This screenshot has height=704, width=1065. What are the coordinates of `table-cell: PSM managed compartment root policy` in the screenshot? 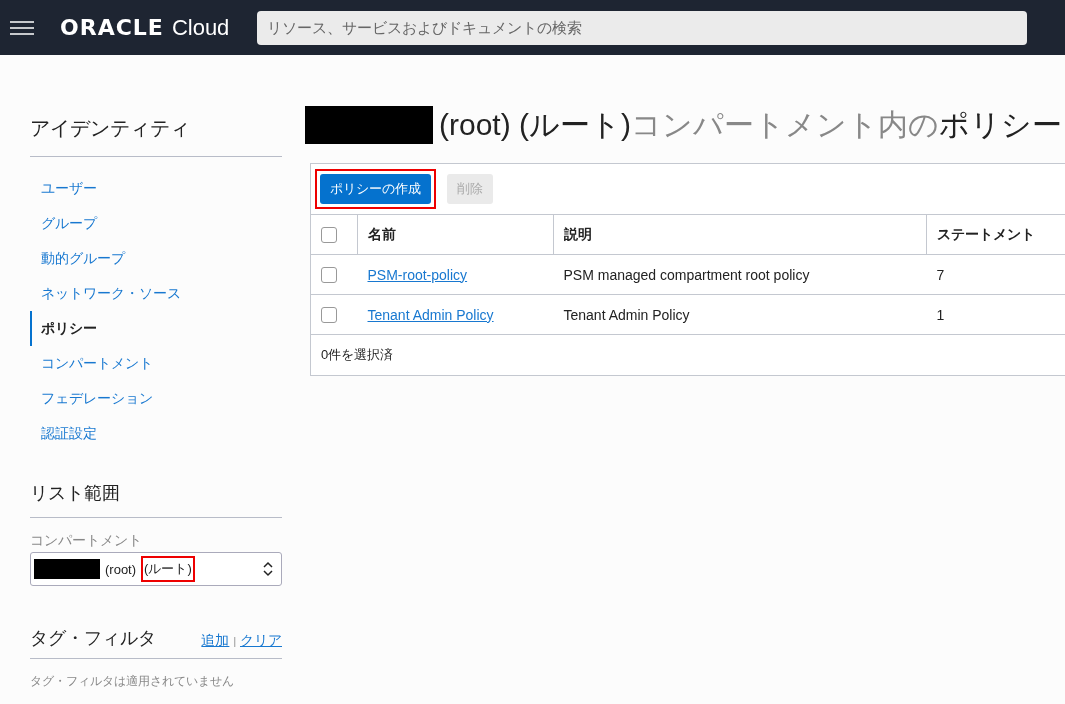 It's located at (740, 274).